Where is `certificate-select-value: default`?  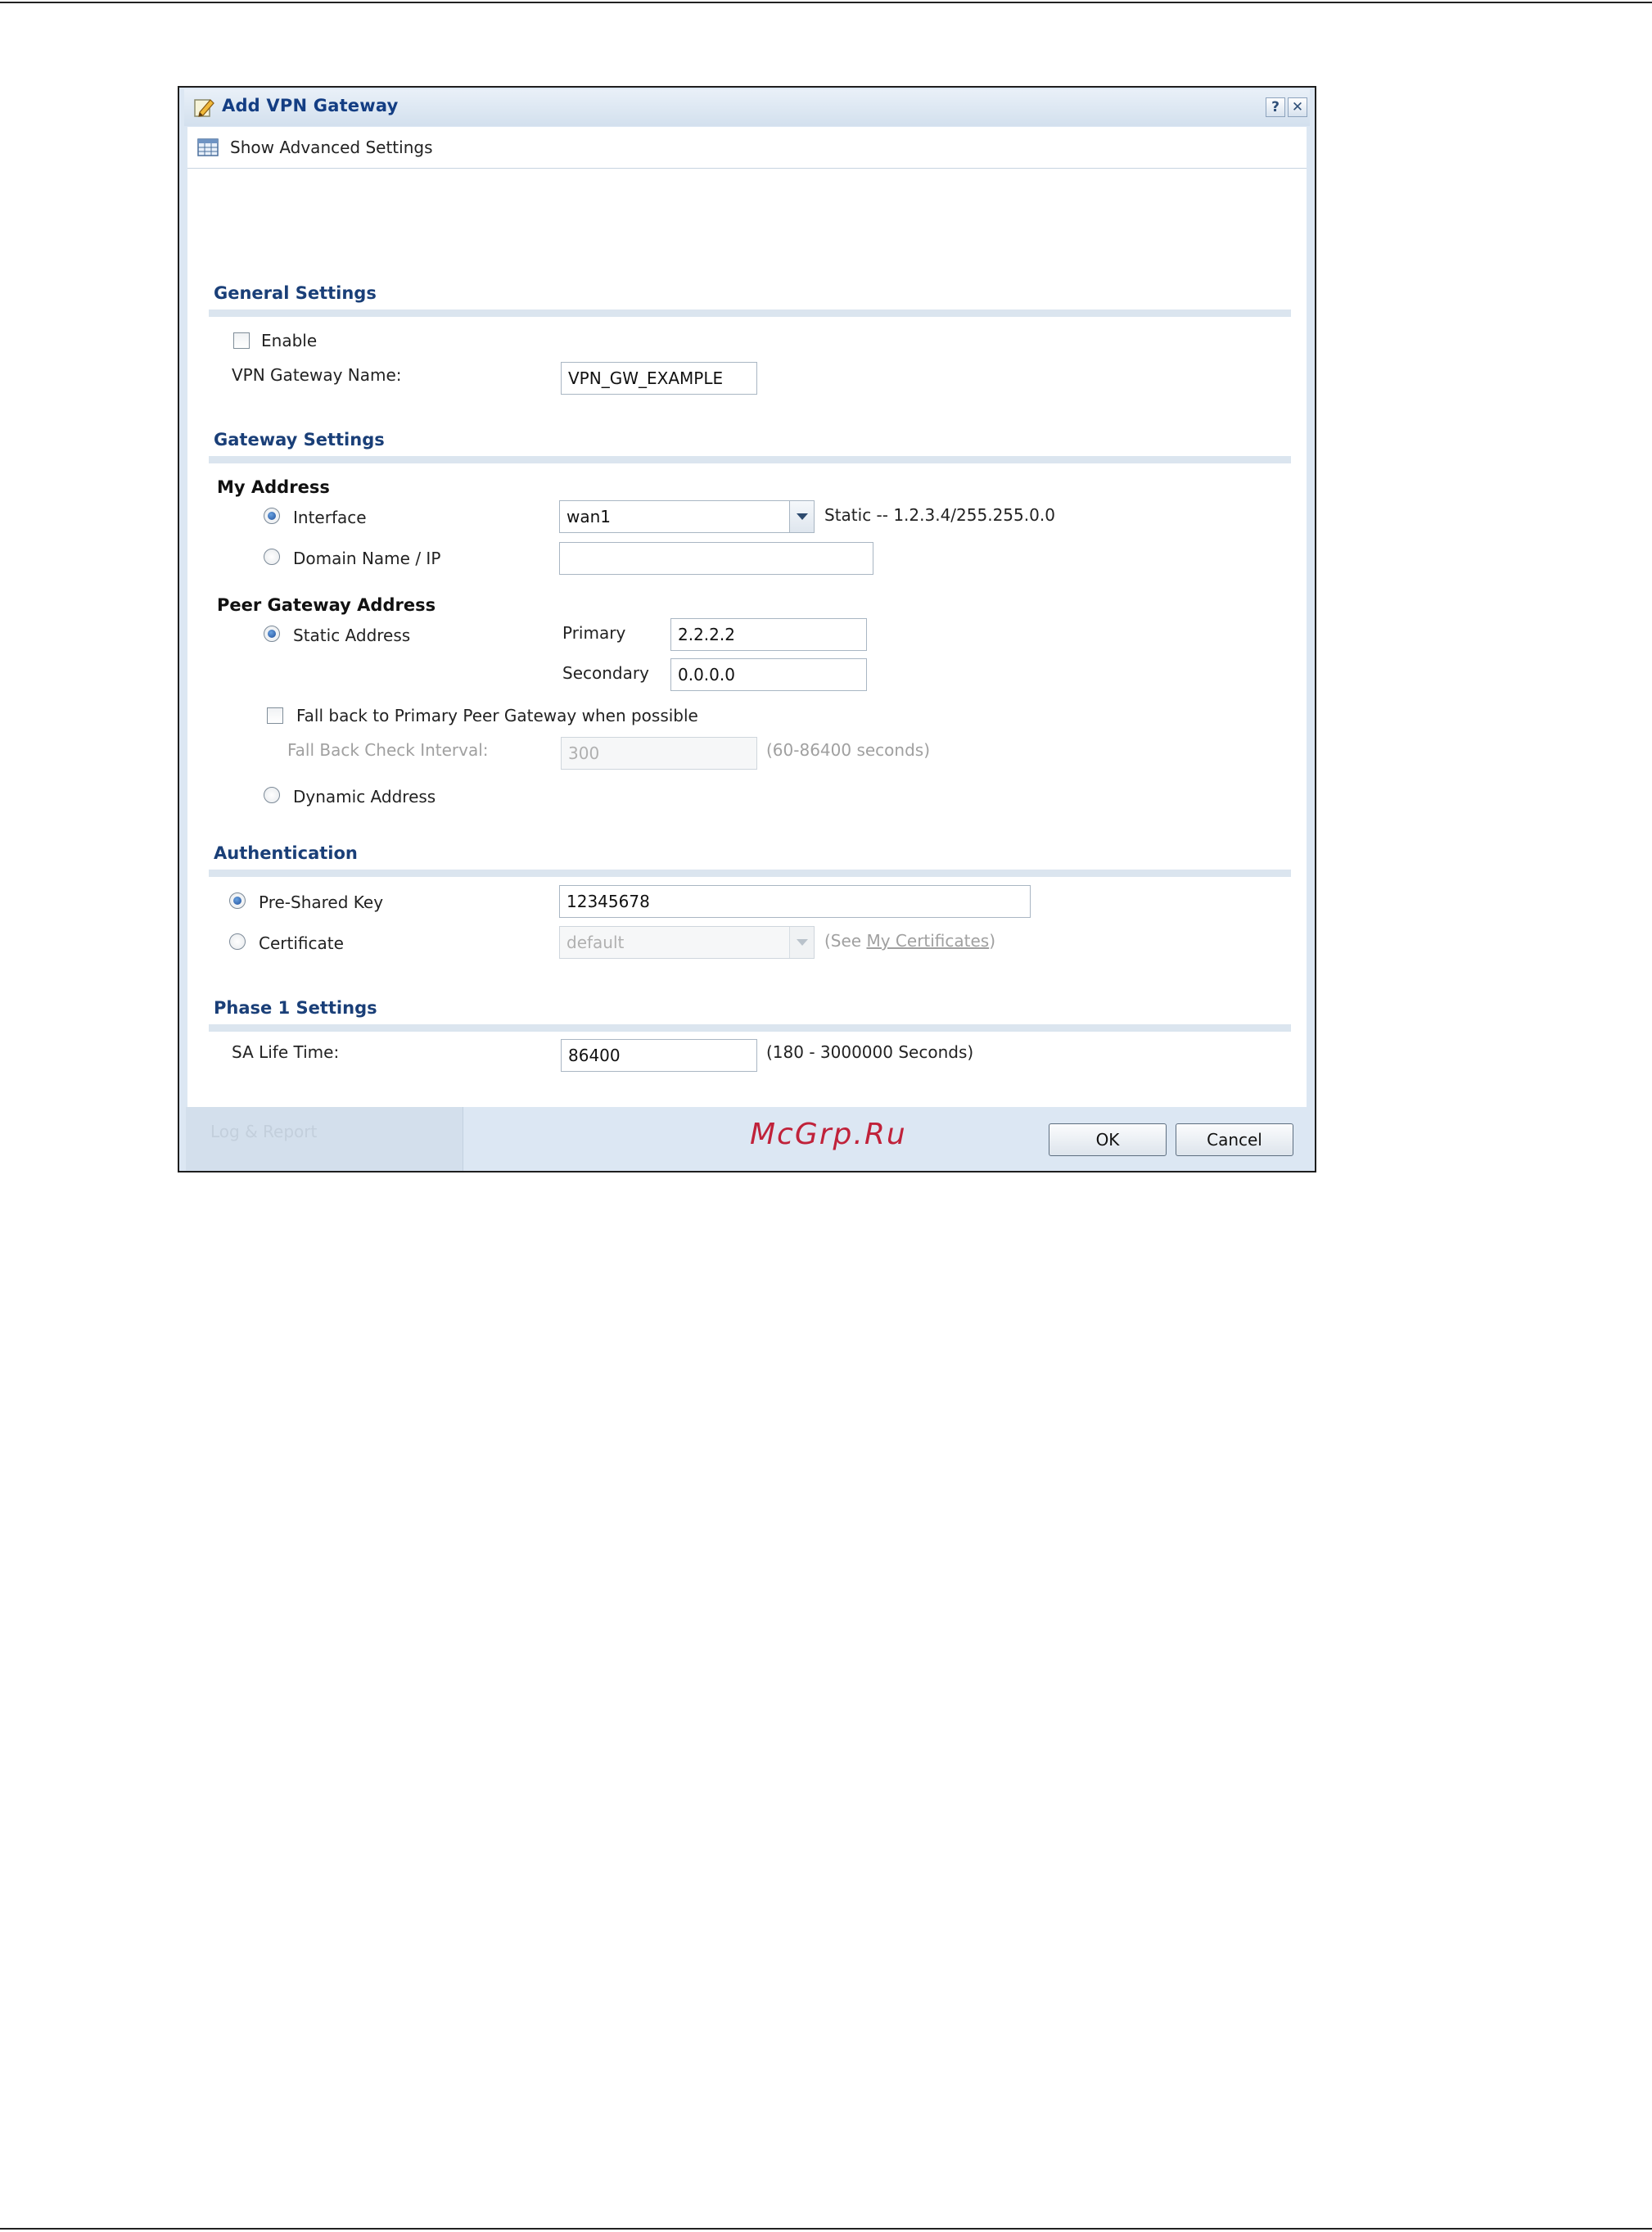
certificate-select-value: default is located at coordinates (595, 942).